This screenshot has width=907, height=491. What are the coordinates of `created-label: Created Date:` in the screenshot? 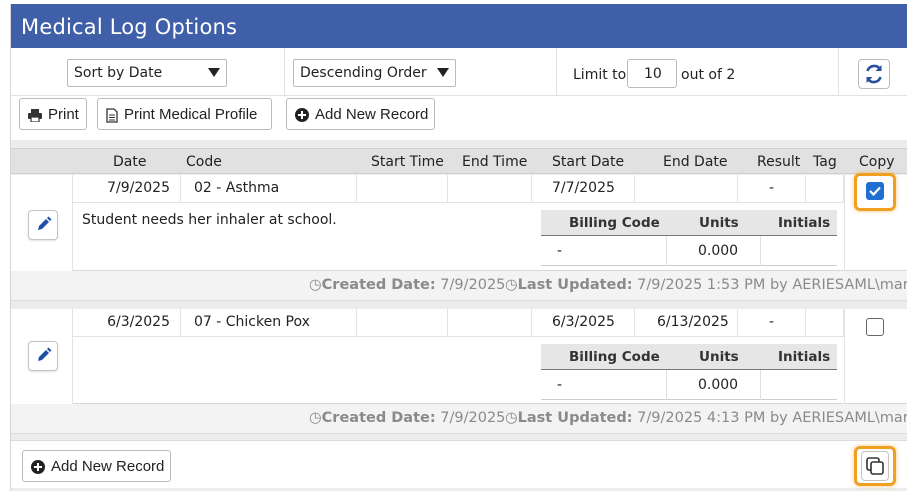 It's located at (378, 285).